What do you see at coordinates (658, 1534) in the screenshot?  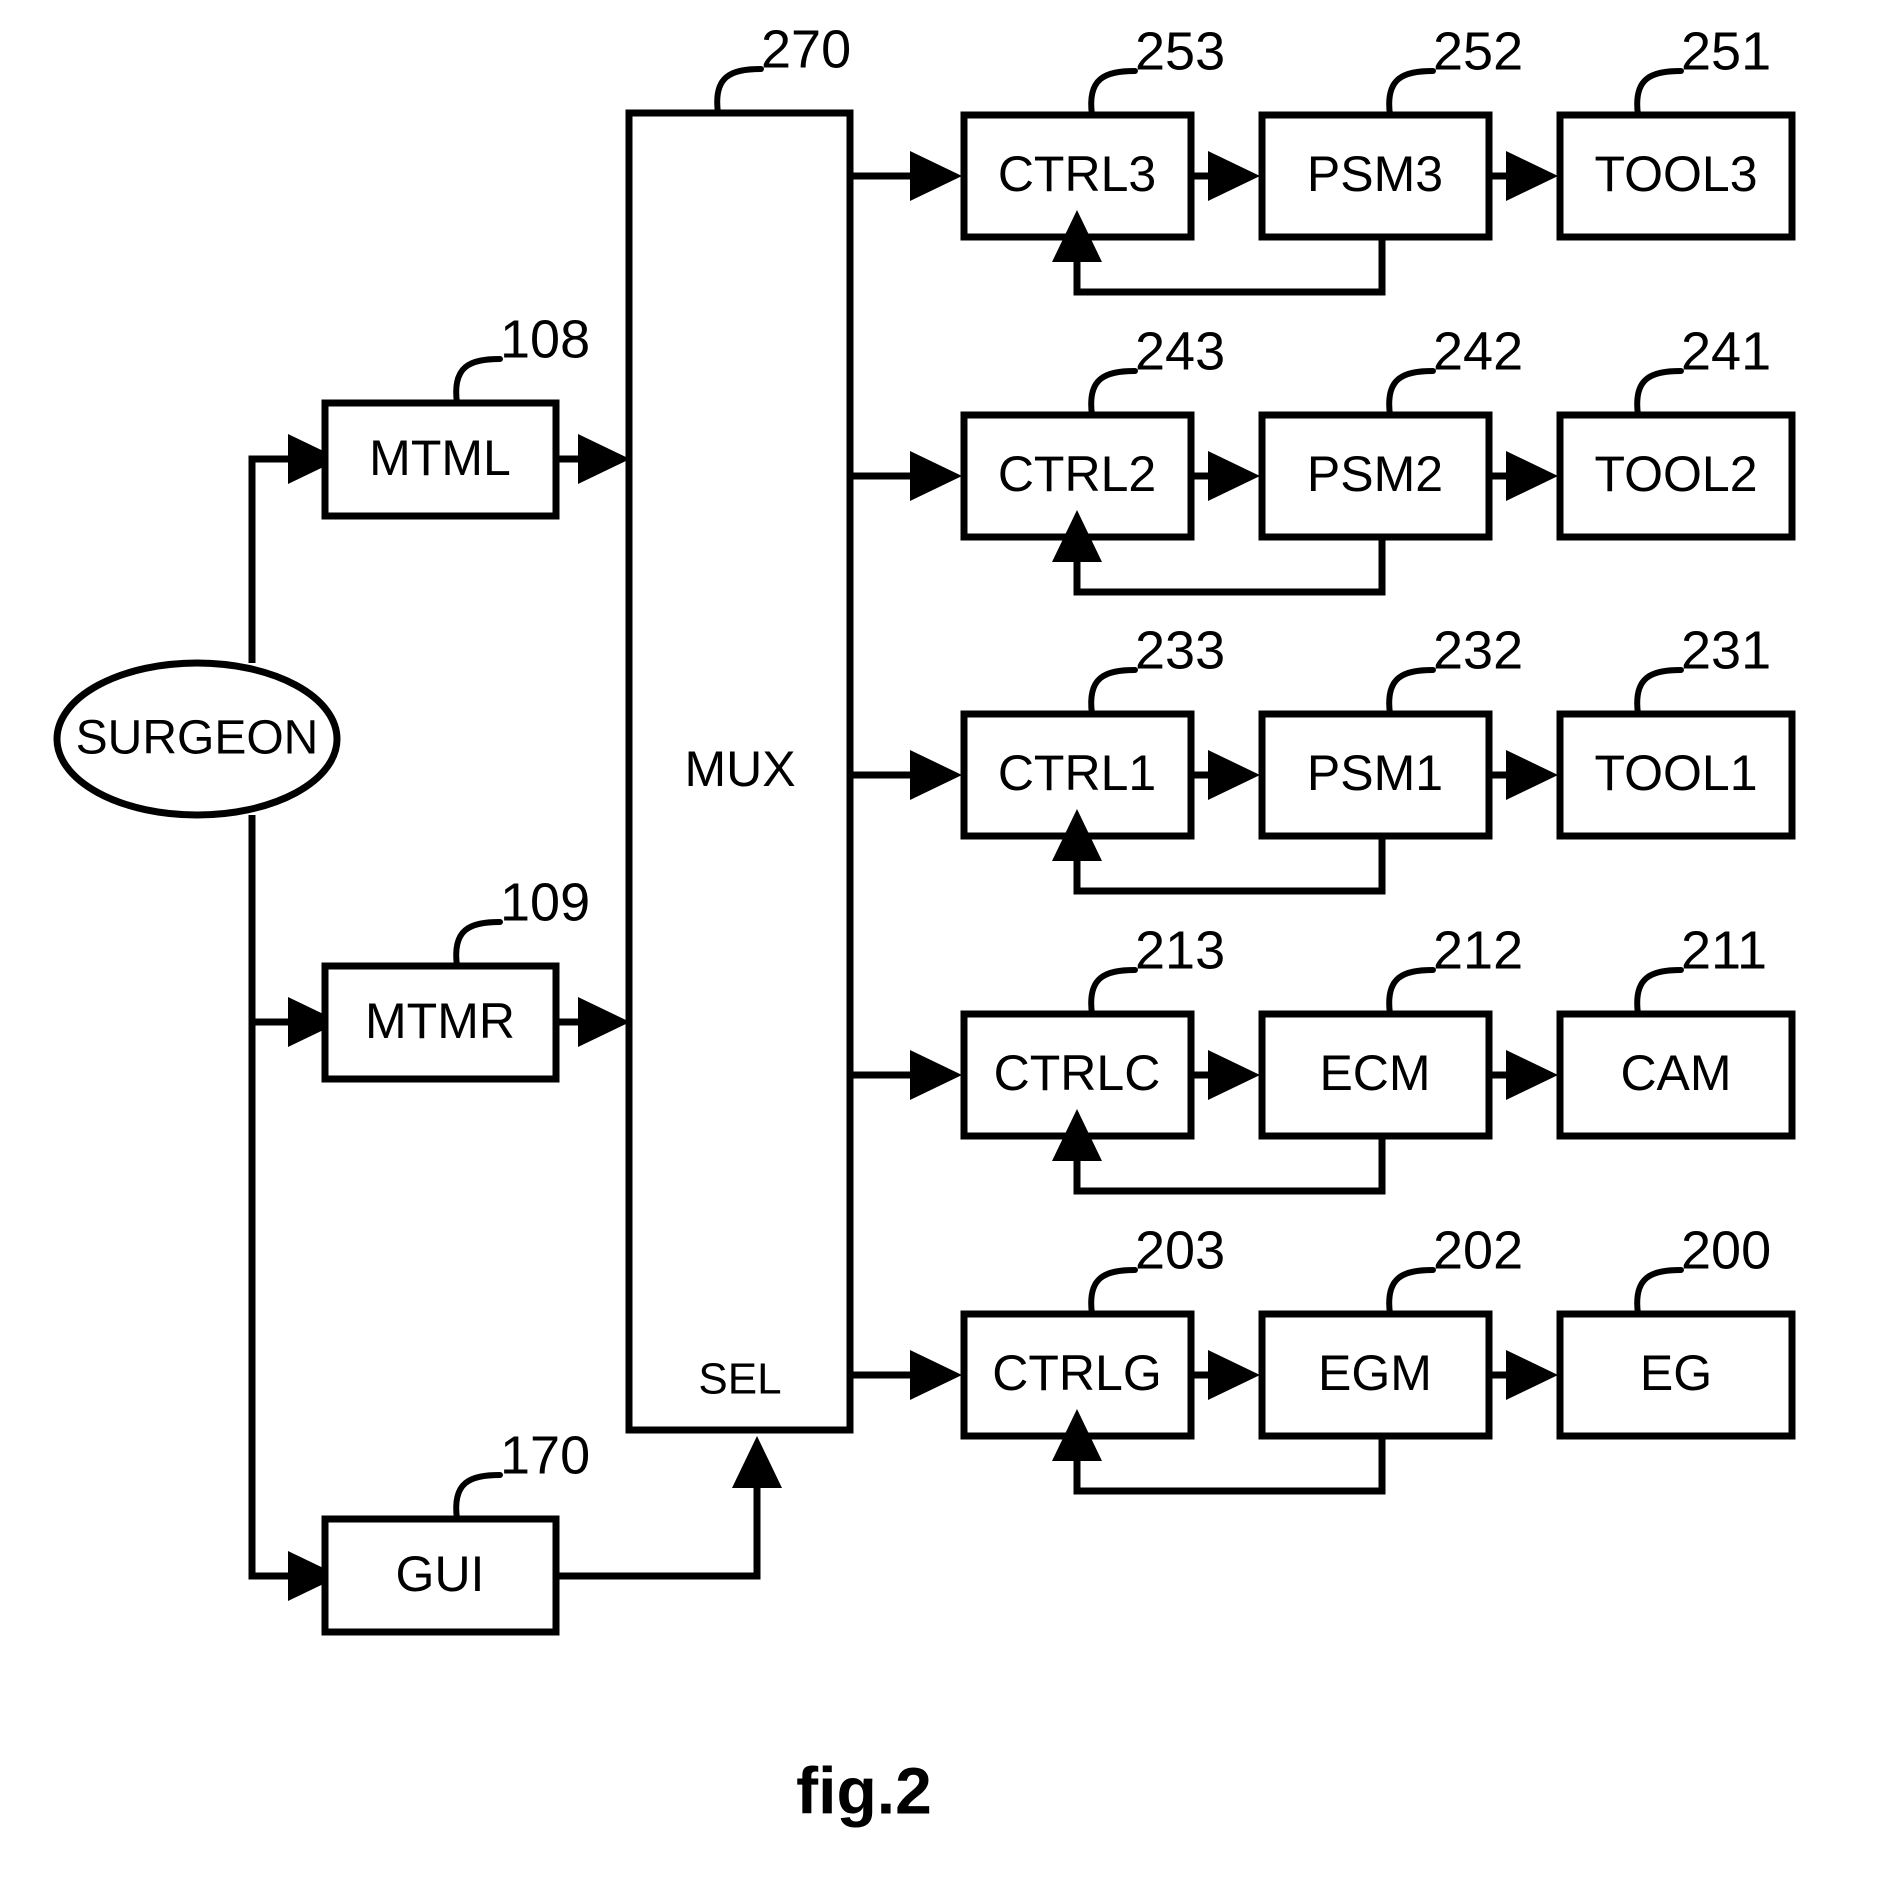 I see `wire-seg-gui-sel` at bounding box center [658, 1534].